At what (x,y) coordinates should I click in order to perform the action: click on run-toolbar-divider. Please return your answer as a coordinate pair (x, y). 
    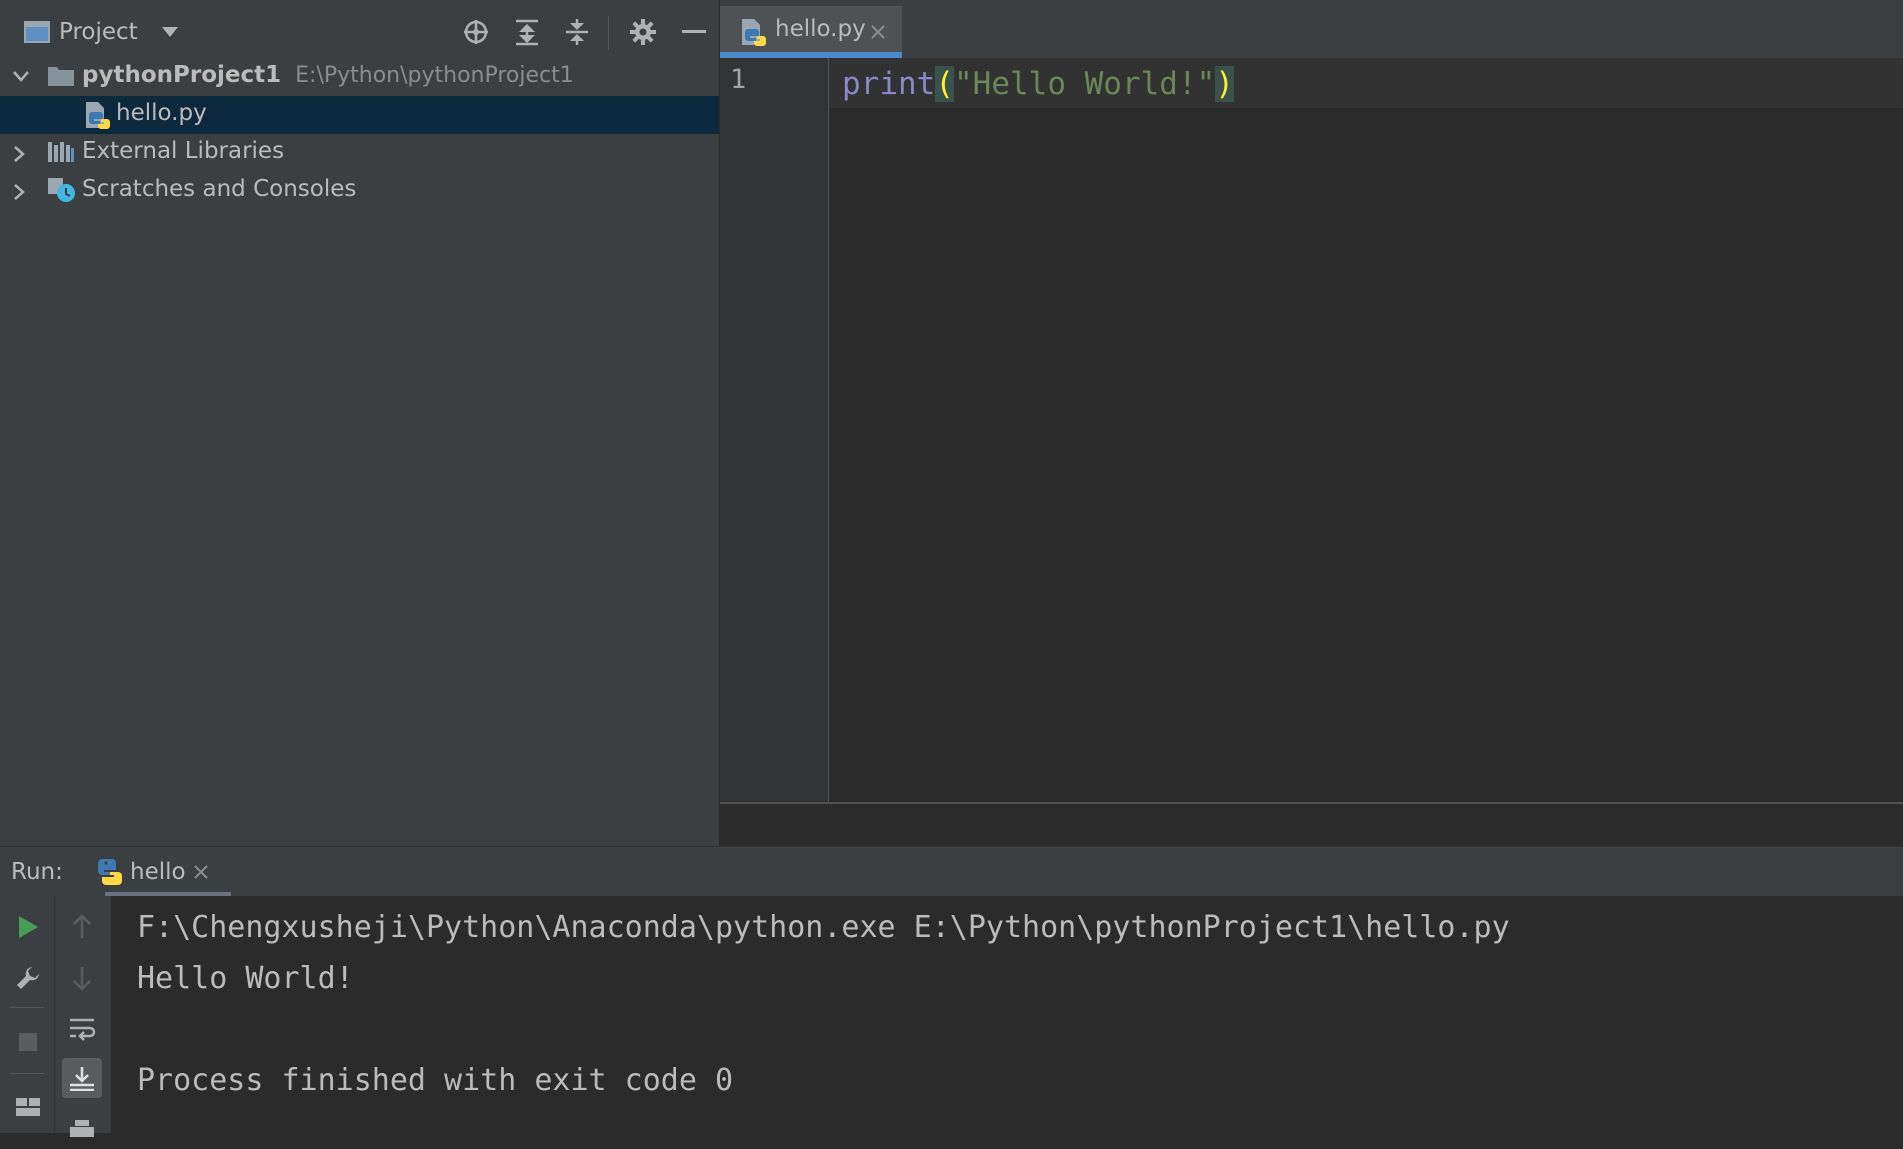
    Looking at the image, I should click on (54, 1014).